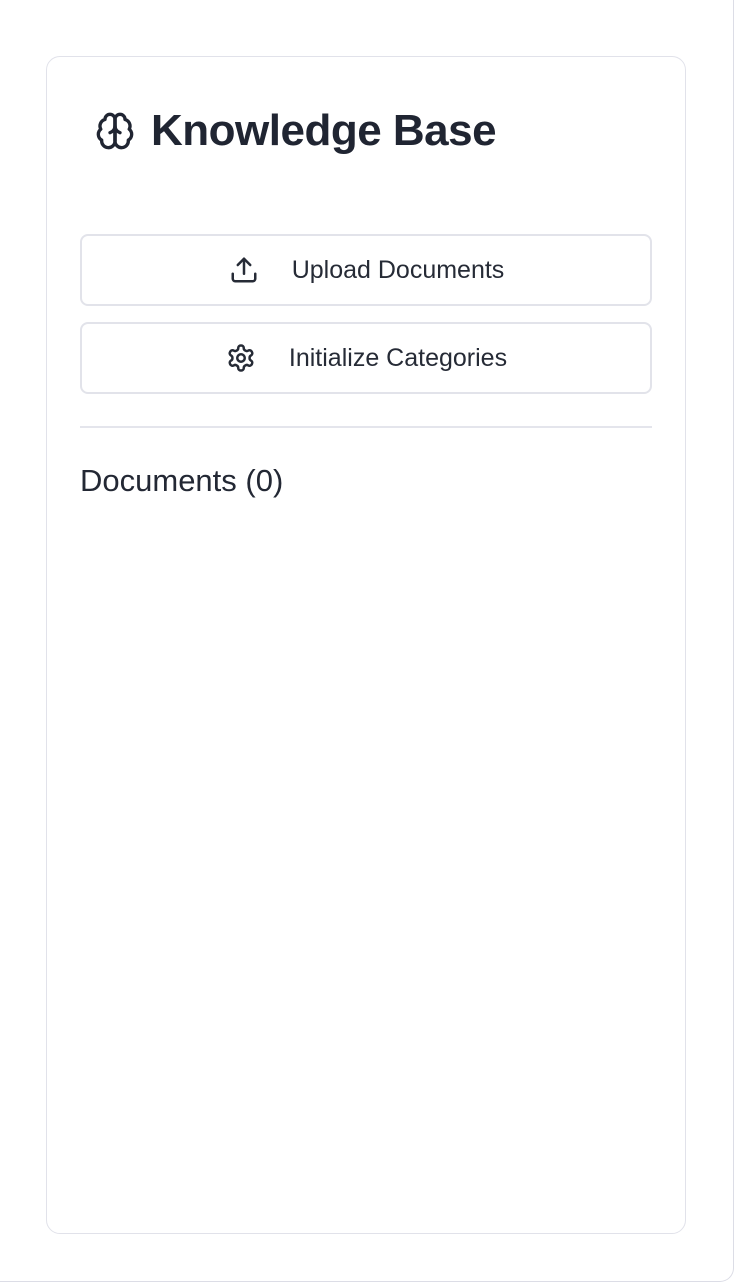 The height and width of the screenshot is (1288, 734). I want to click on page-title: Knowledge Base, so click(324, 130).